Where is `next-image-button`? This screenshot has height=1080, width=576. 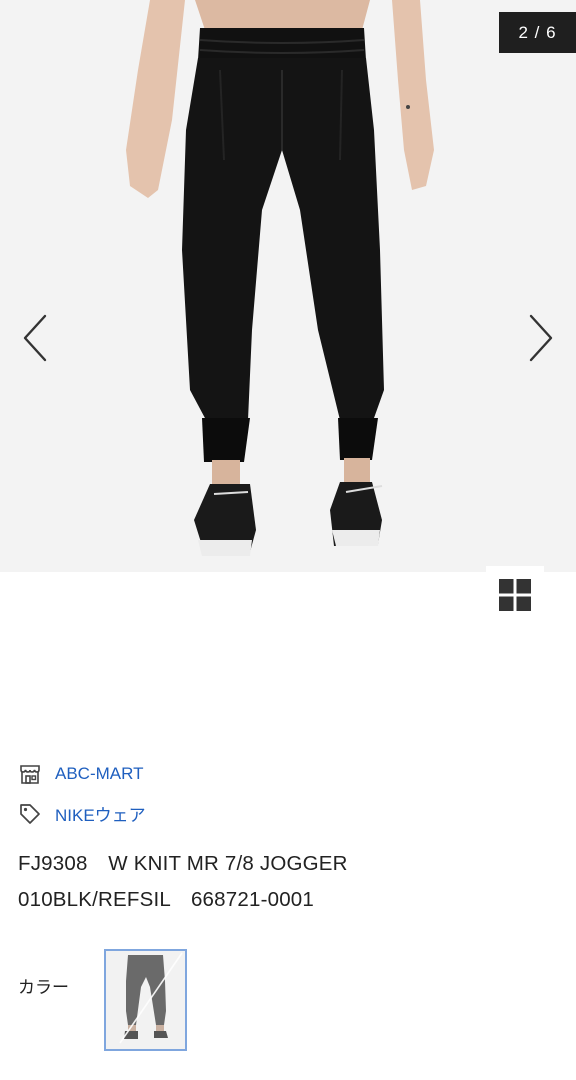
next-image-button is located at coordinates (540, 338).